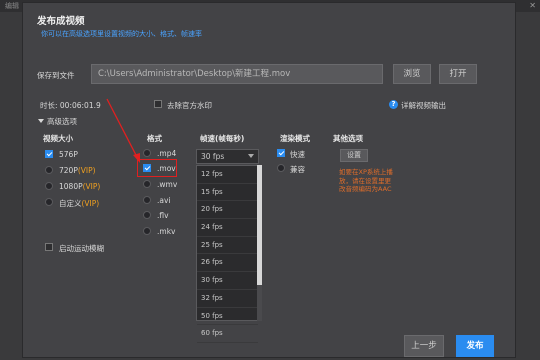 The width and height of the screenshot is (540, 360). What do you see at coordinates (227, 299) in the screenshot?
I see `fps-option: 32 fps` at bounding box center [227, 299].